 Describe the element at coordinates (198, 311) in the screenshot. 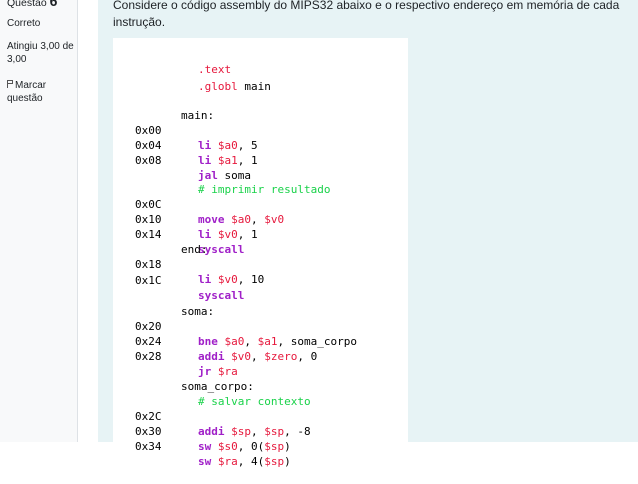

I see `code-label: soma:` at that location.